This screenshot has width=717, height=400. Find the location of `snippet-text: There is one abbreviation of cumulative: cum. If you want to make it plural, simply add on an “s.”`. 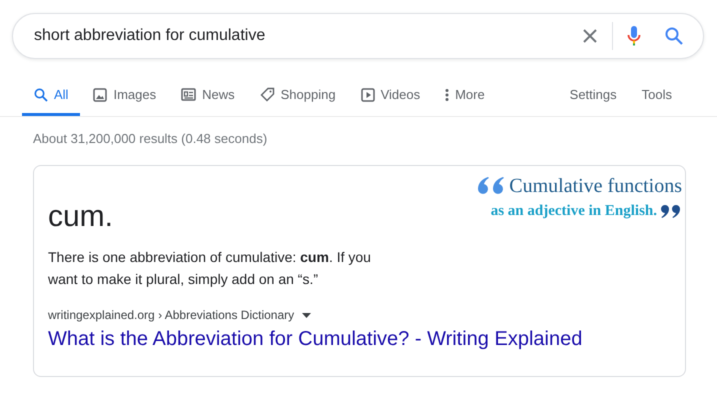

snippet-text: There is one abbreviation of cumulative: cum. If you want to make it plural, simply add on an “s.” is located at coordinates (210, 268).